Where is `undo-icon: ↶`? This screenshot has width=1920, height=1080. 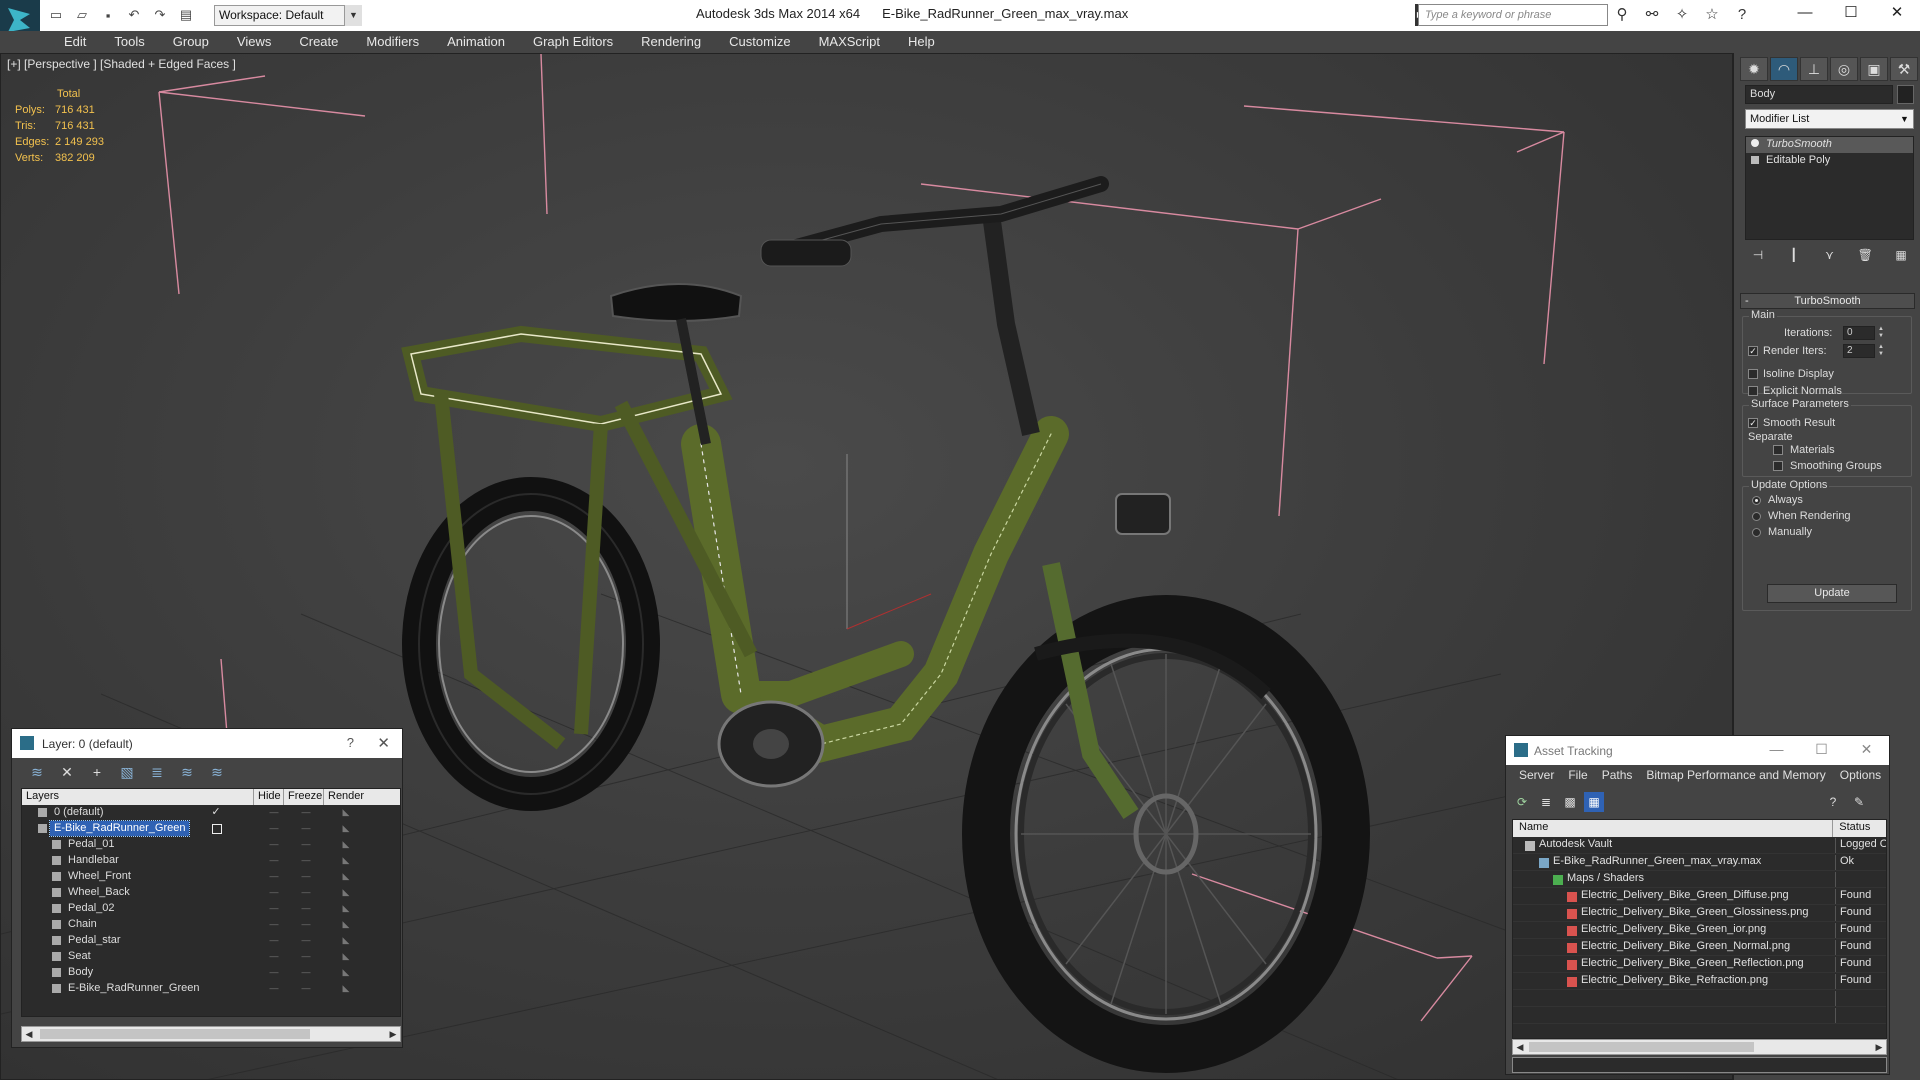
undo-icon: ↶ is located at coordinates (134, 15).